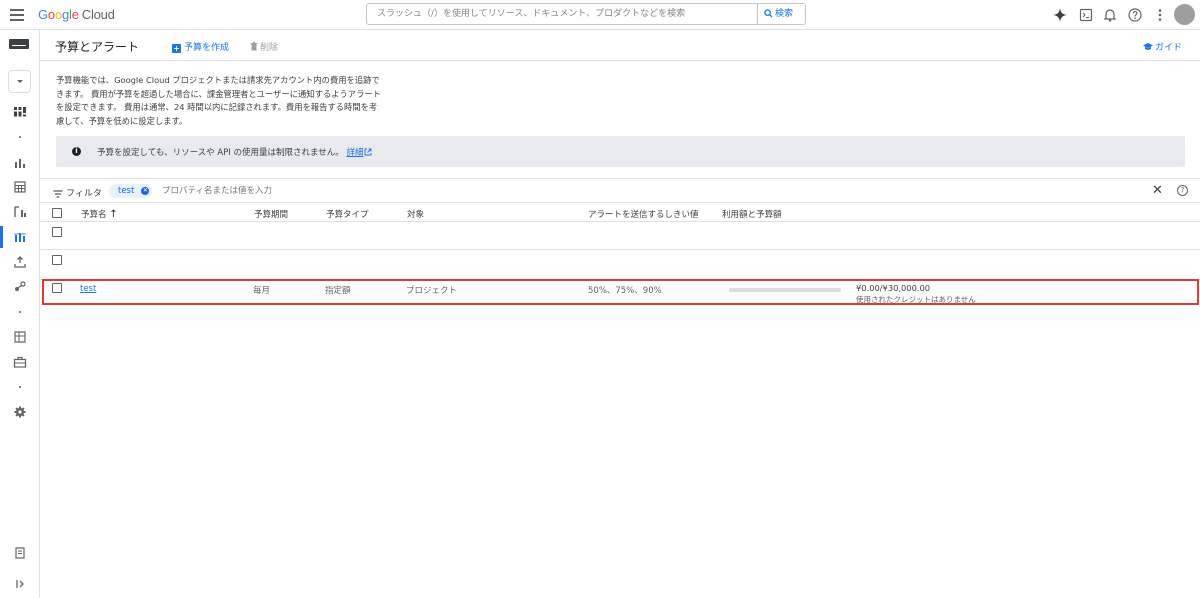 This screenshot has height=598, width=1200. I want to click on gemini-icon, so click(1060, 15).